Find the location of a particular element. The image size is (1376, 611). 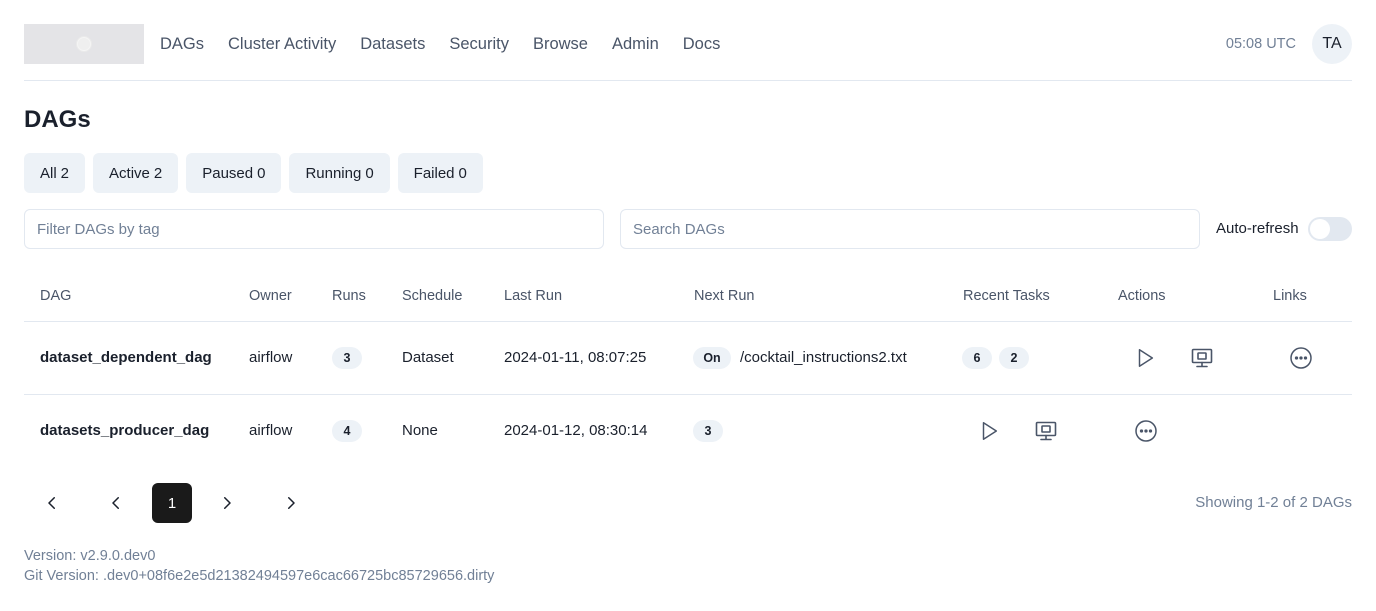

runs-badge: 3 is located at coordinates (347, 358).